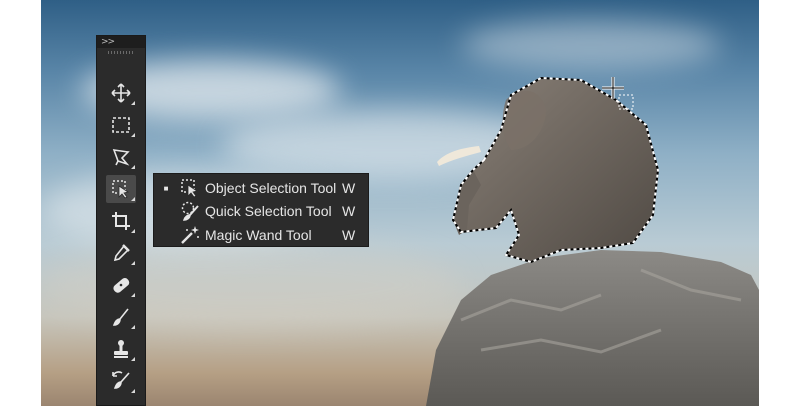 The height and width of the screenshot is (406, 800). I want to click on flyout-item-label: Magic Wand Tool, so click(258, 235).